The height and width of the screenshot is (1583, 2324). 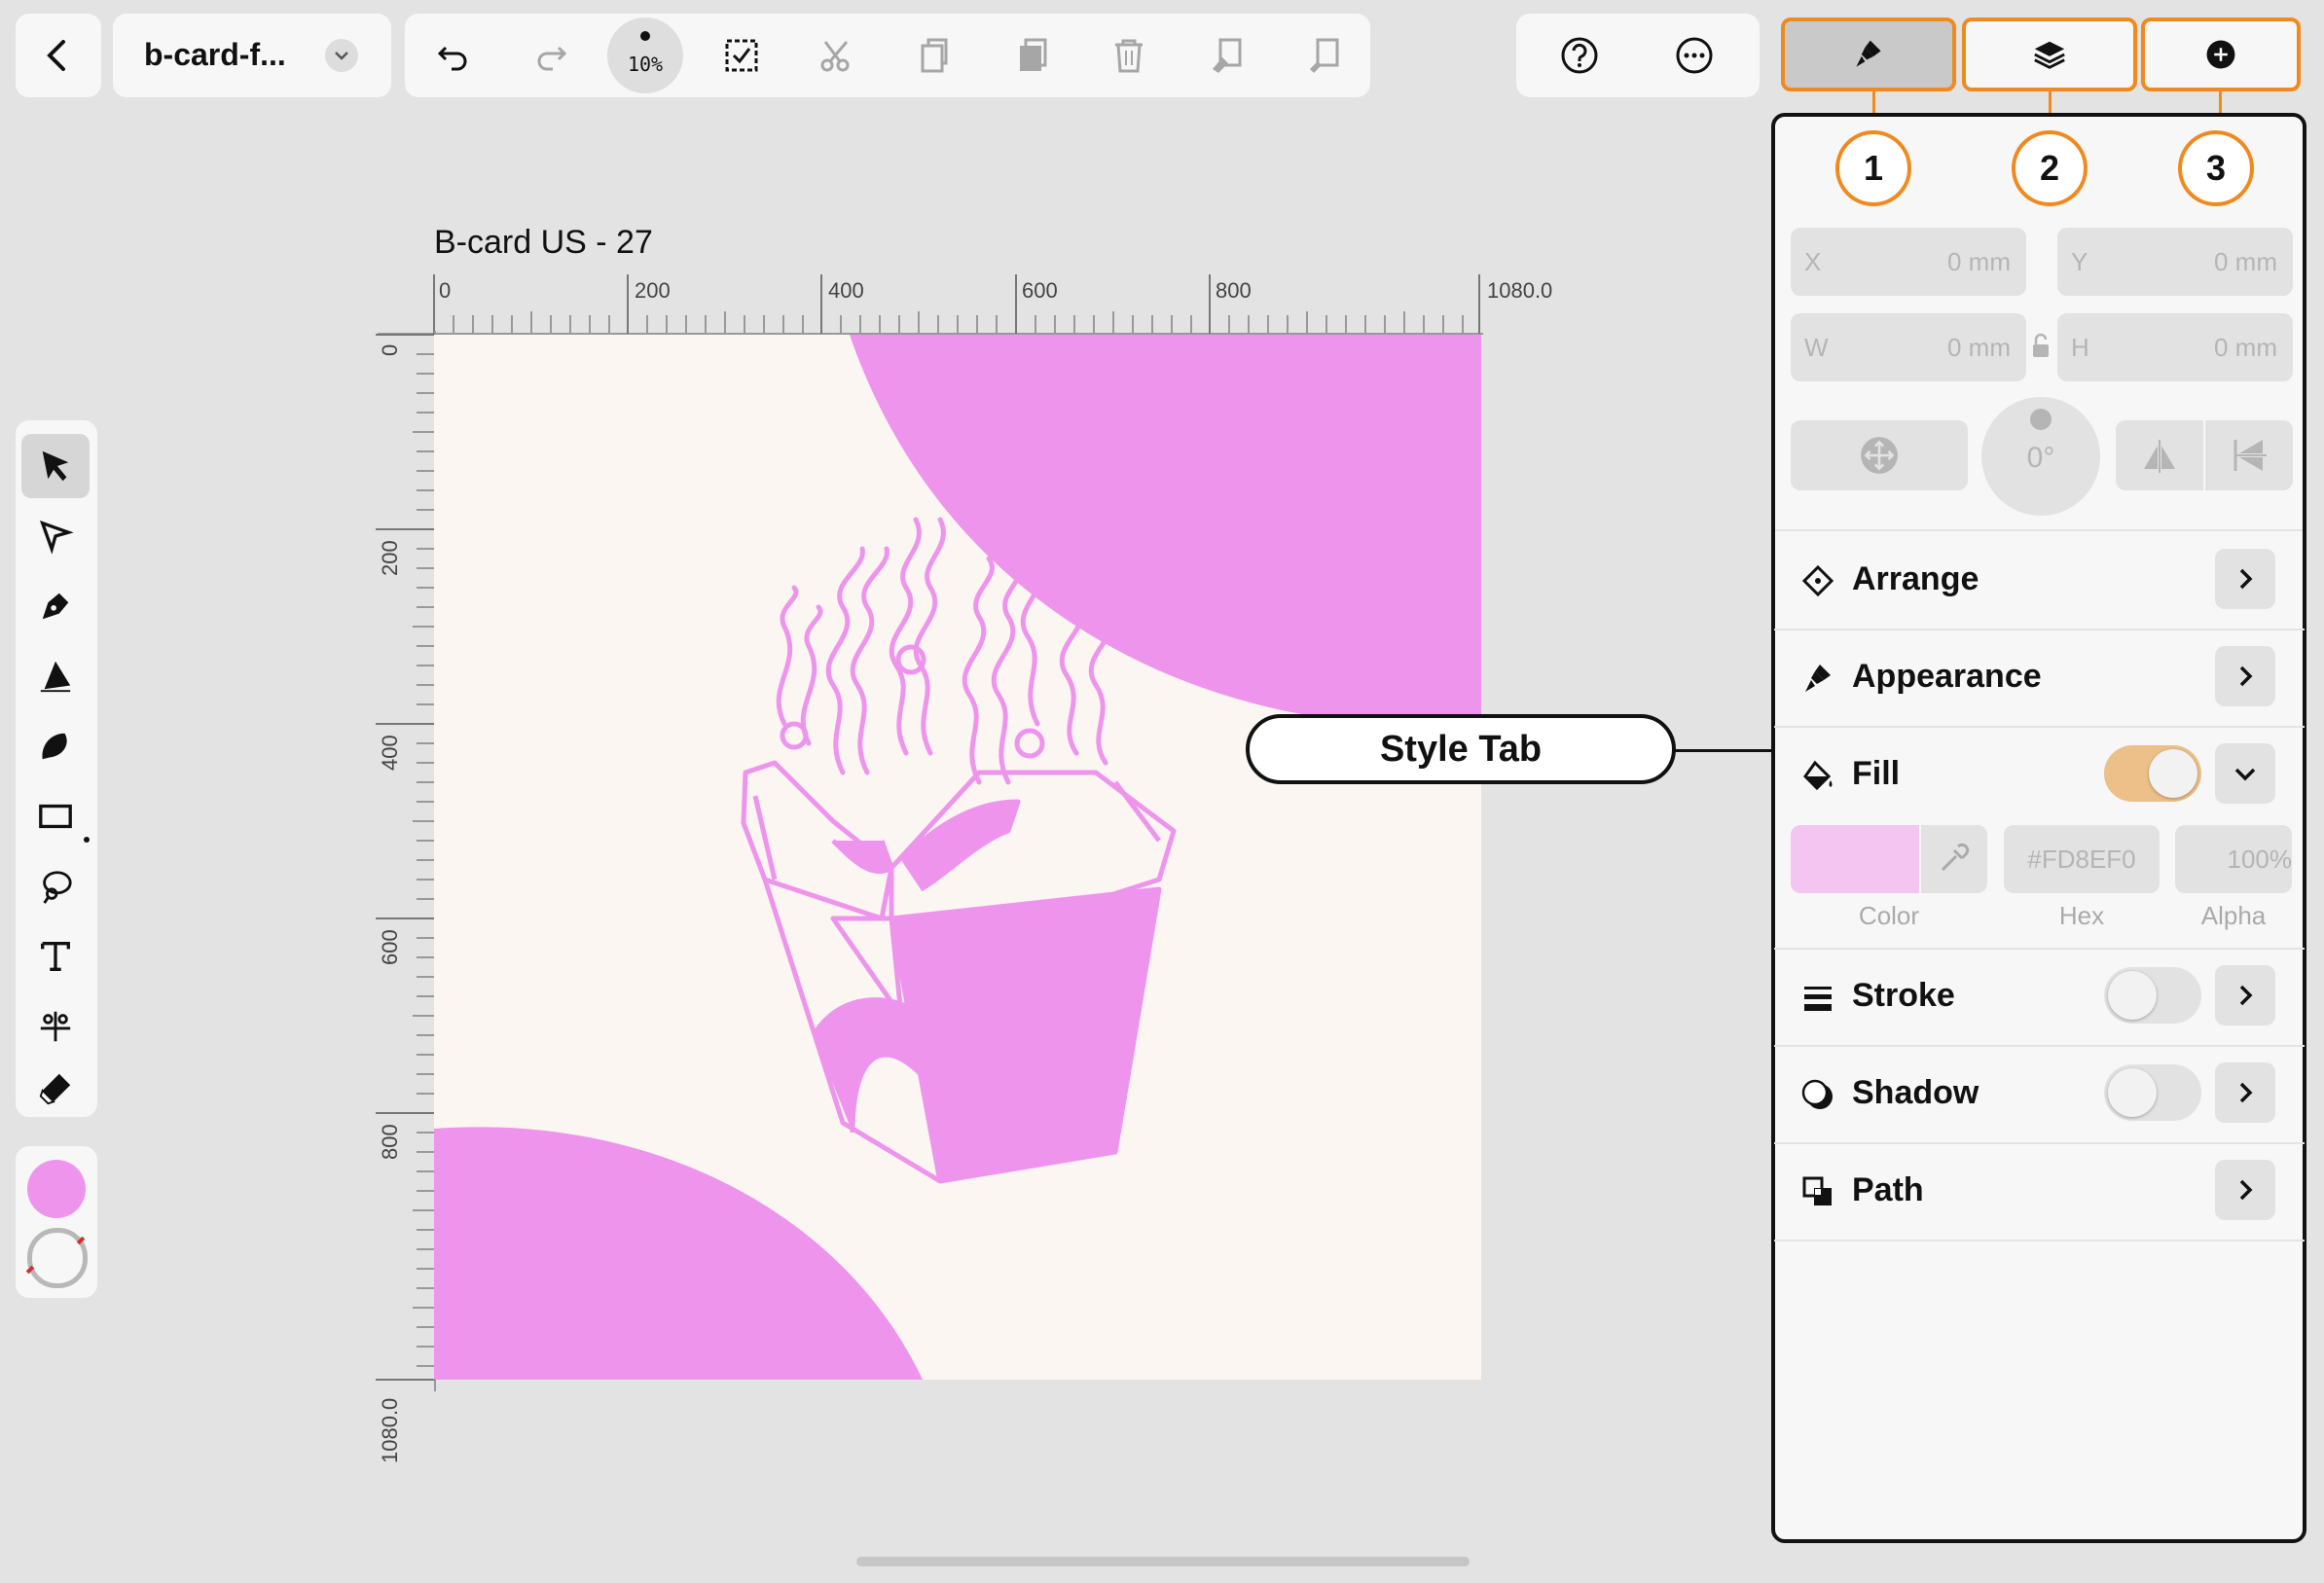 What do you see at coordinates (58, 56) in the screenshot?
I see `back-button` at bounding box center [58, 56].